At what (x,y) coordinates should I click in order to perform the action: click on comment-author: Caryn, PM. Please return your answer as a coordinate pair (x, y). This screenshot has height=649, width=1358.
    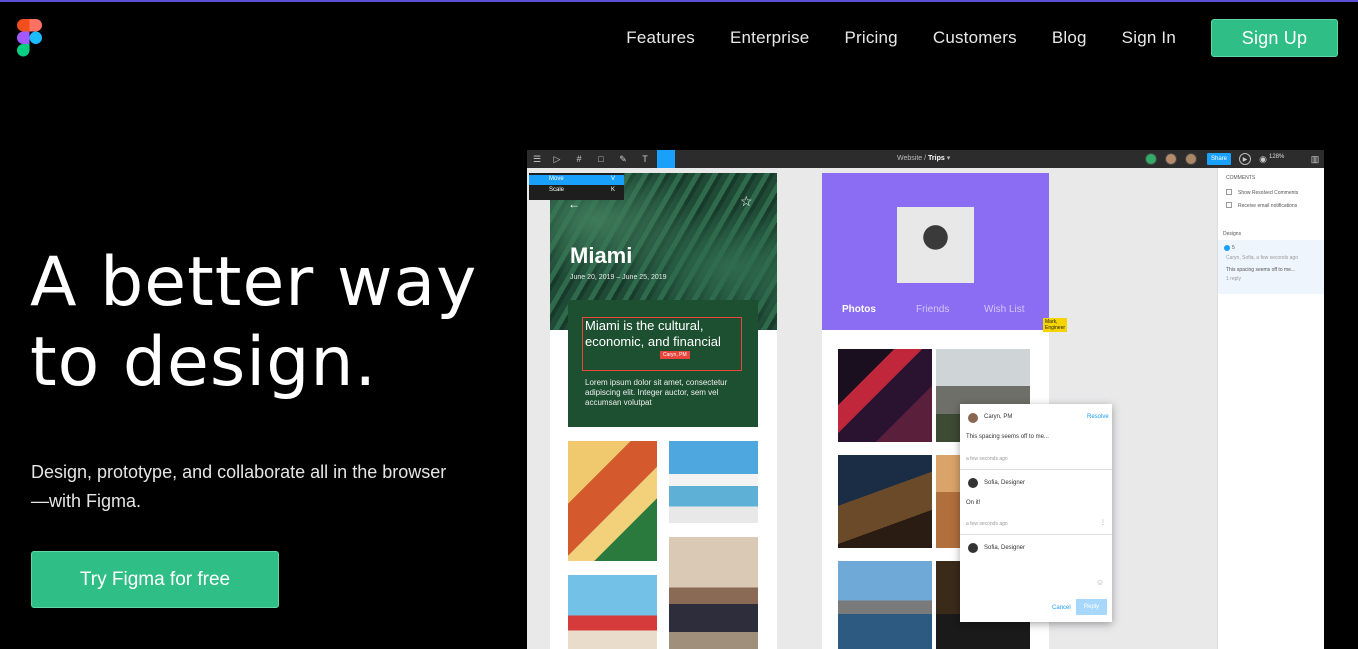
    Looking at the image, I should click on (998, 417).